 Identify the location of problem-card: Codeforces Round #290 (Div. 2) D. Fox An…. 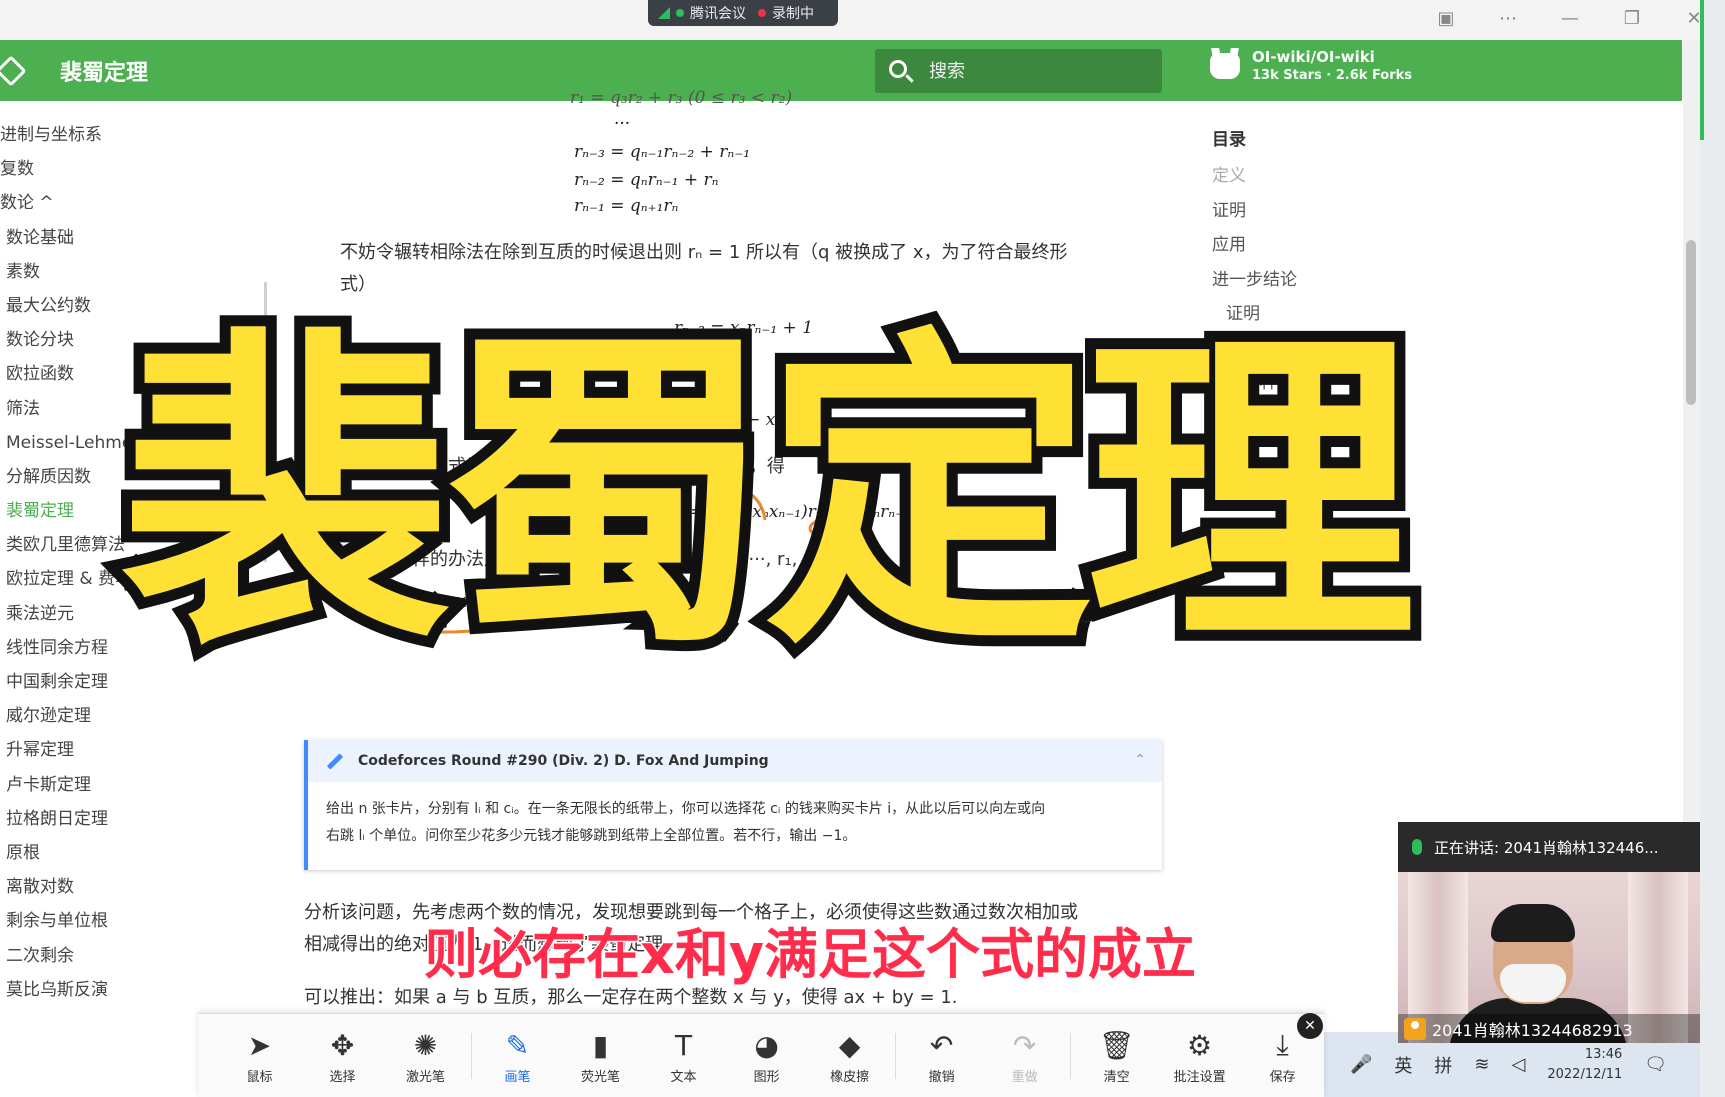
(733, 805).